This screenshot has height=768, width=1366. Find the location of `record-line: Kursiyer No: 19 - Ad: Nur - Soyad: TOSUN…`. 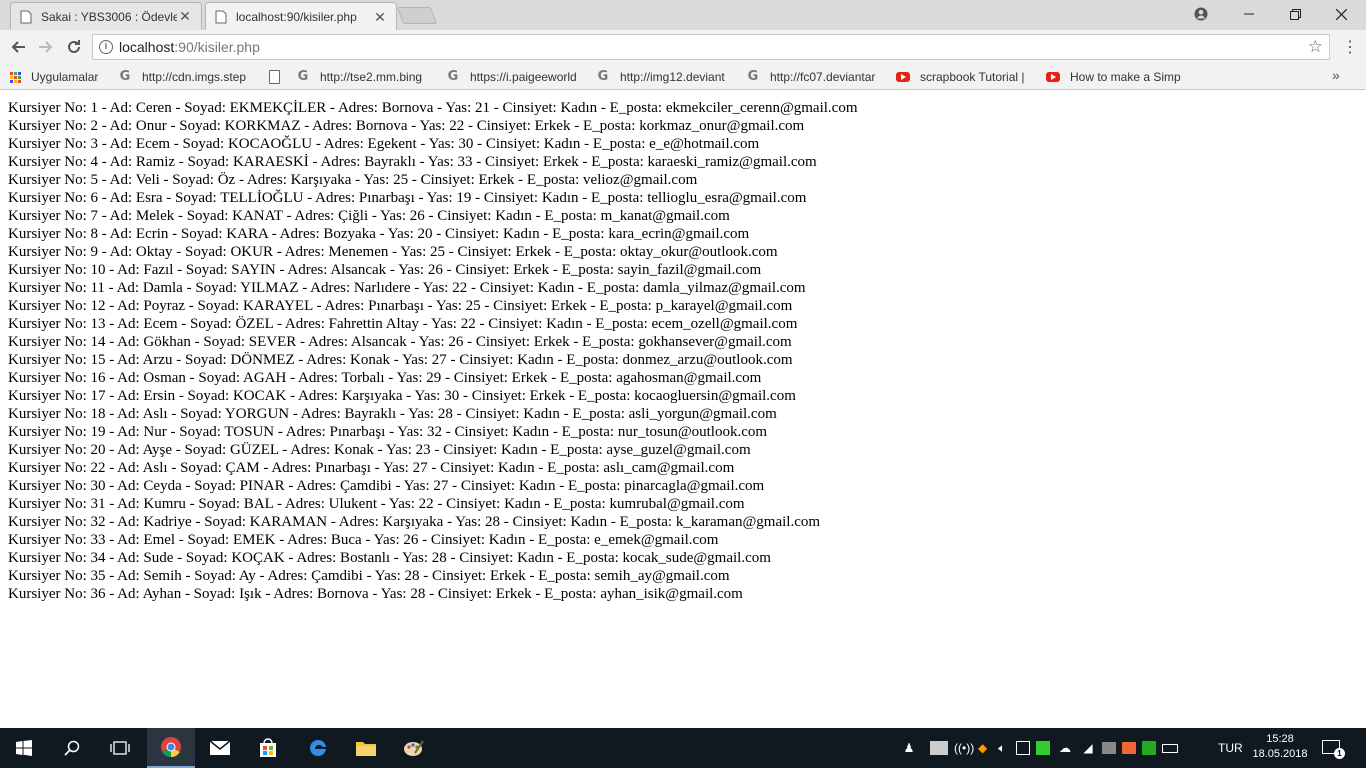

record-line: Kursiyer No: 19 - Ad: Nur - Soyad: TOSUN… is located at coordinates (388, 432).